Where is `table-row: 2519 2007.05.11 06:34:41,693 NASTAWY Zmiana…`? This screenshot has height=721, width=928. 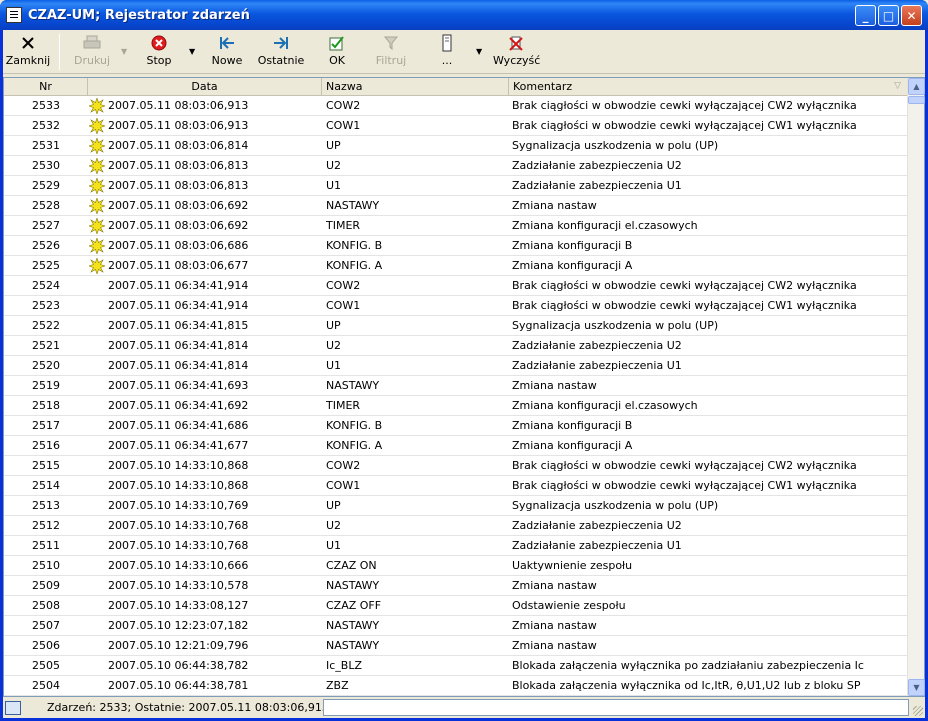
table-row: 2519 2007.05.11 06:34:41,693 NASTAWY Zmiana… is located at coordinates (455, 386).